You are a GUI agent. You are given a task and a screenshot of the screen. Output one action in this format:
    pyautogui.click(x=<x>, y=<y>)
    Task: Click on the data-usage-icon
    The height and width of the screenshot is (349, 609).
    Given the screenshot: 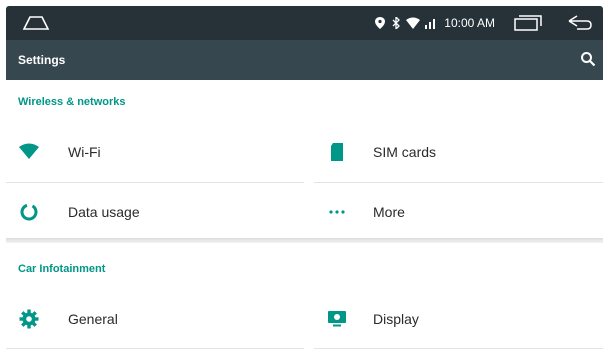 What is the action you would take?
    pyautogui.click(x=29, y=212)
    